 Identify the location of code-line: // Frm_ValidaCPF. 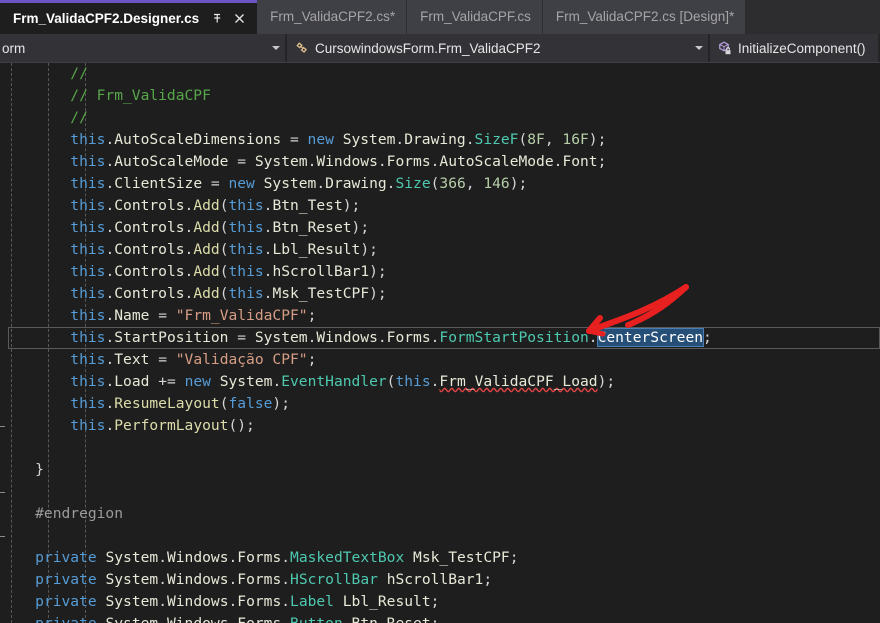
(440, 96).